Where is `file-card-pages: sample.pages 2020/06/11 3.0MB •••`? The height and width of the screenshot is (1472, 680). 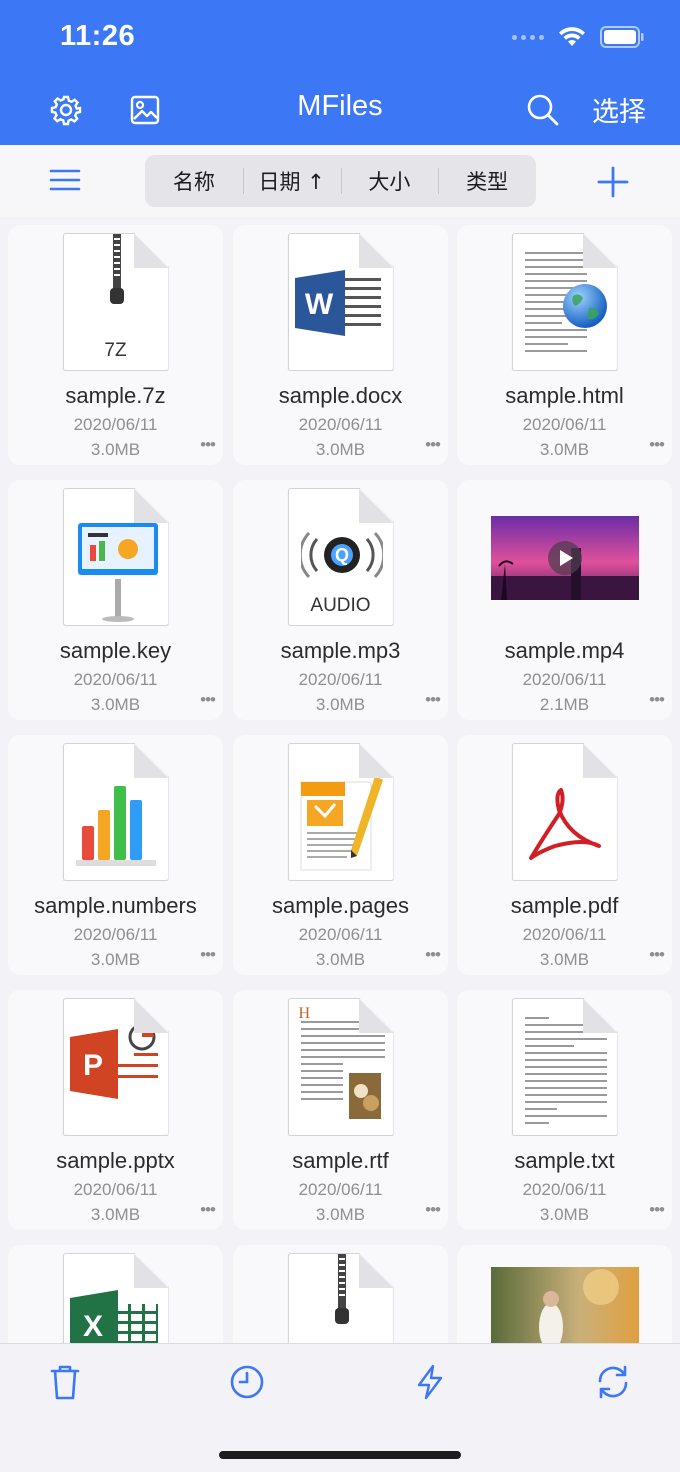
file-card-pages: sample.pages 2020/06/11 3.0MB ••• is located at coordinates (340, 855).